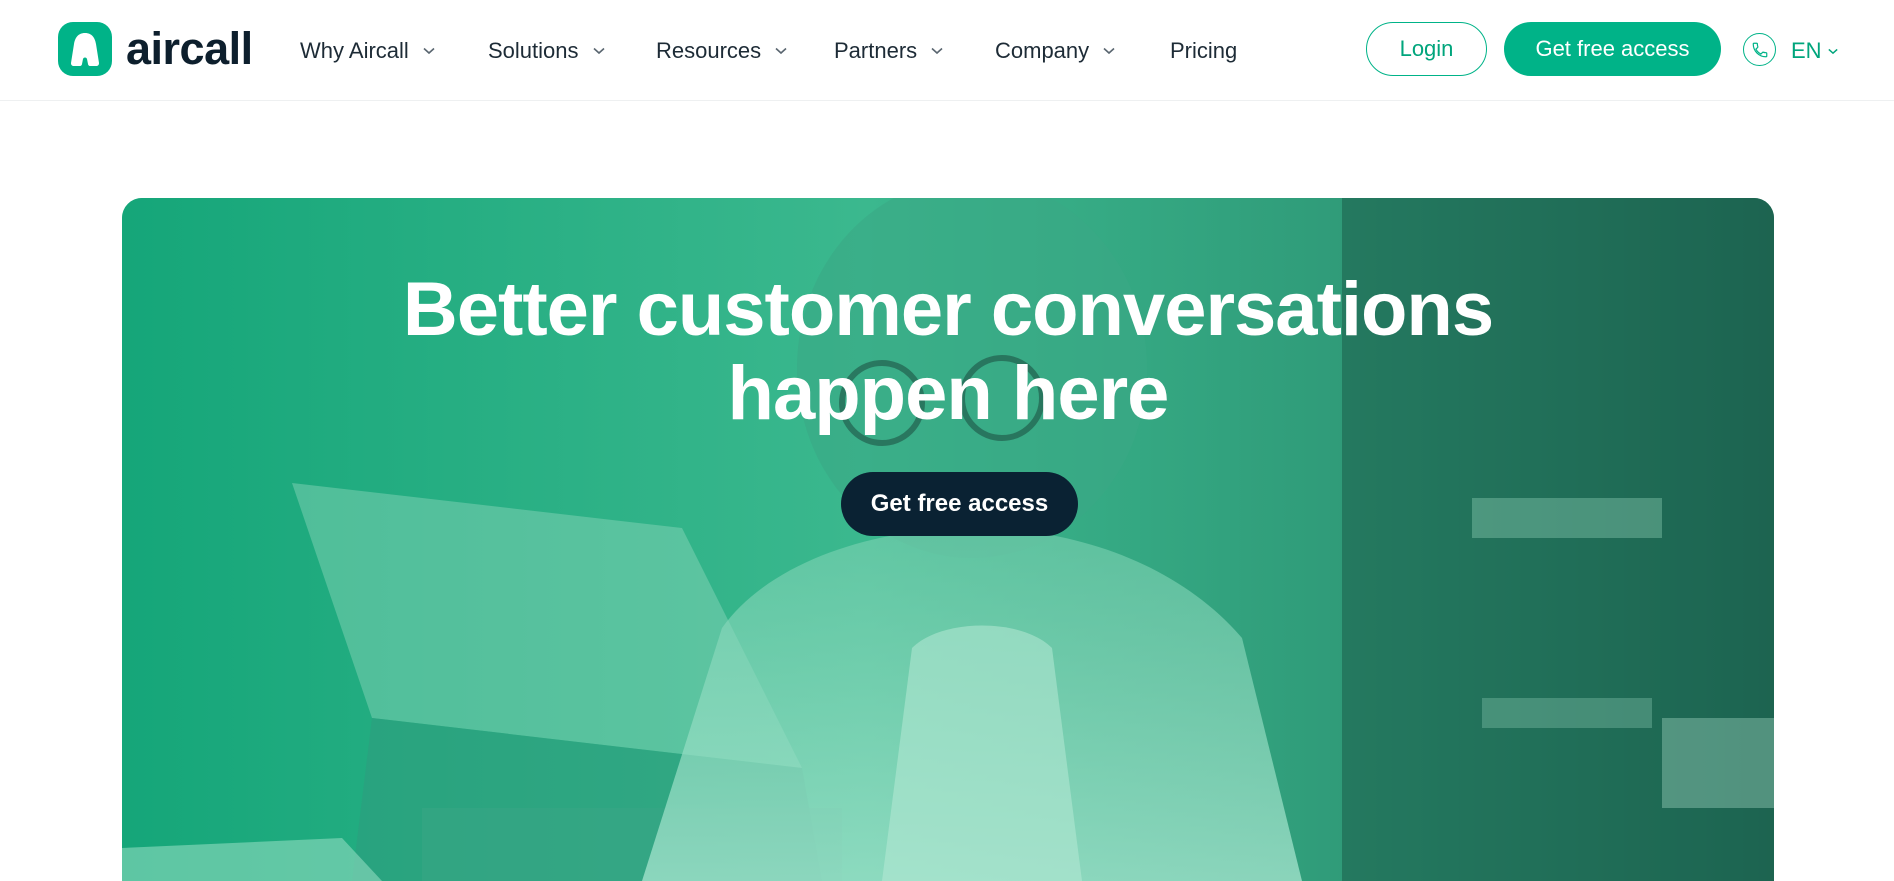 The width and height of the screenshot is (1894, 881). I want to click on nav-item-resources: Resources, so click(721, 51).